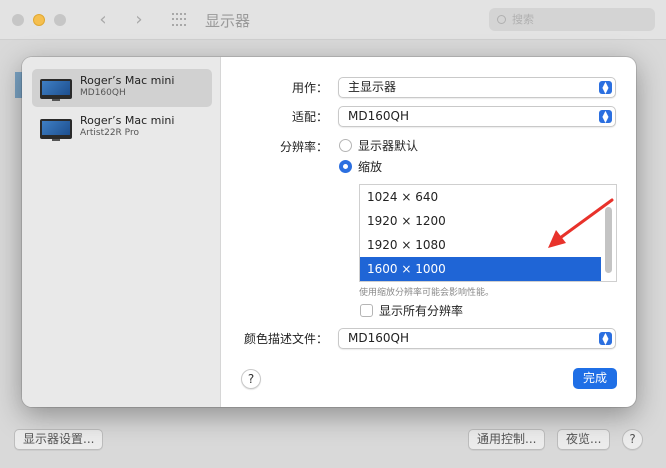  I want to click on use-as-popup: 主显示器 ▲ ▼, so click(477, 87).